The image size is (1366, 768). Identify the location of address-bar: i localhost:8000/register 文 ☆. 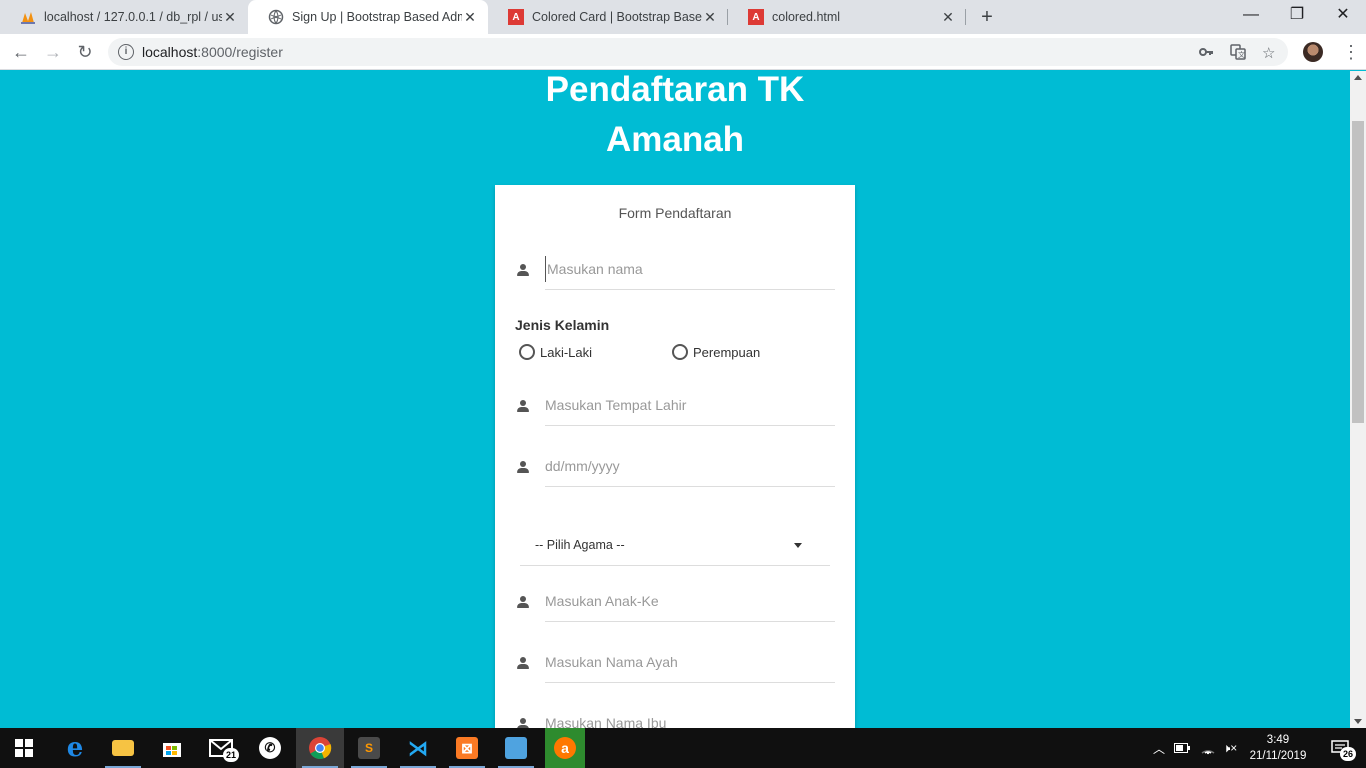
(698, 52).